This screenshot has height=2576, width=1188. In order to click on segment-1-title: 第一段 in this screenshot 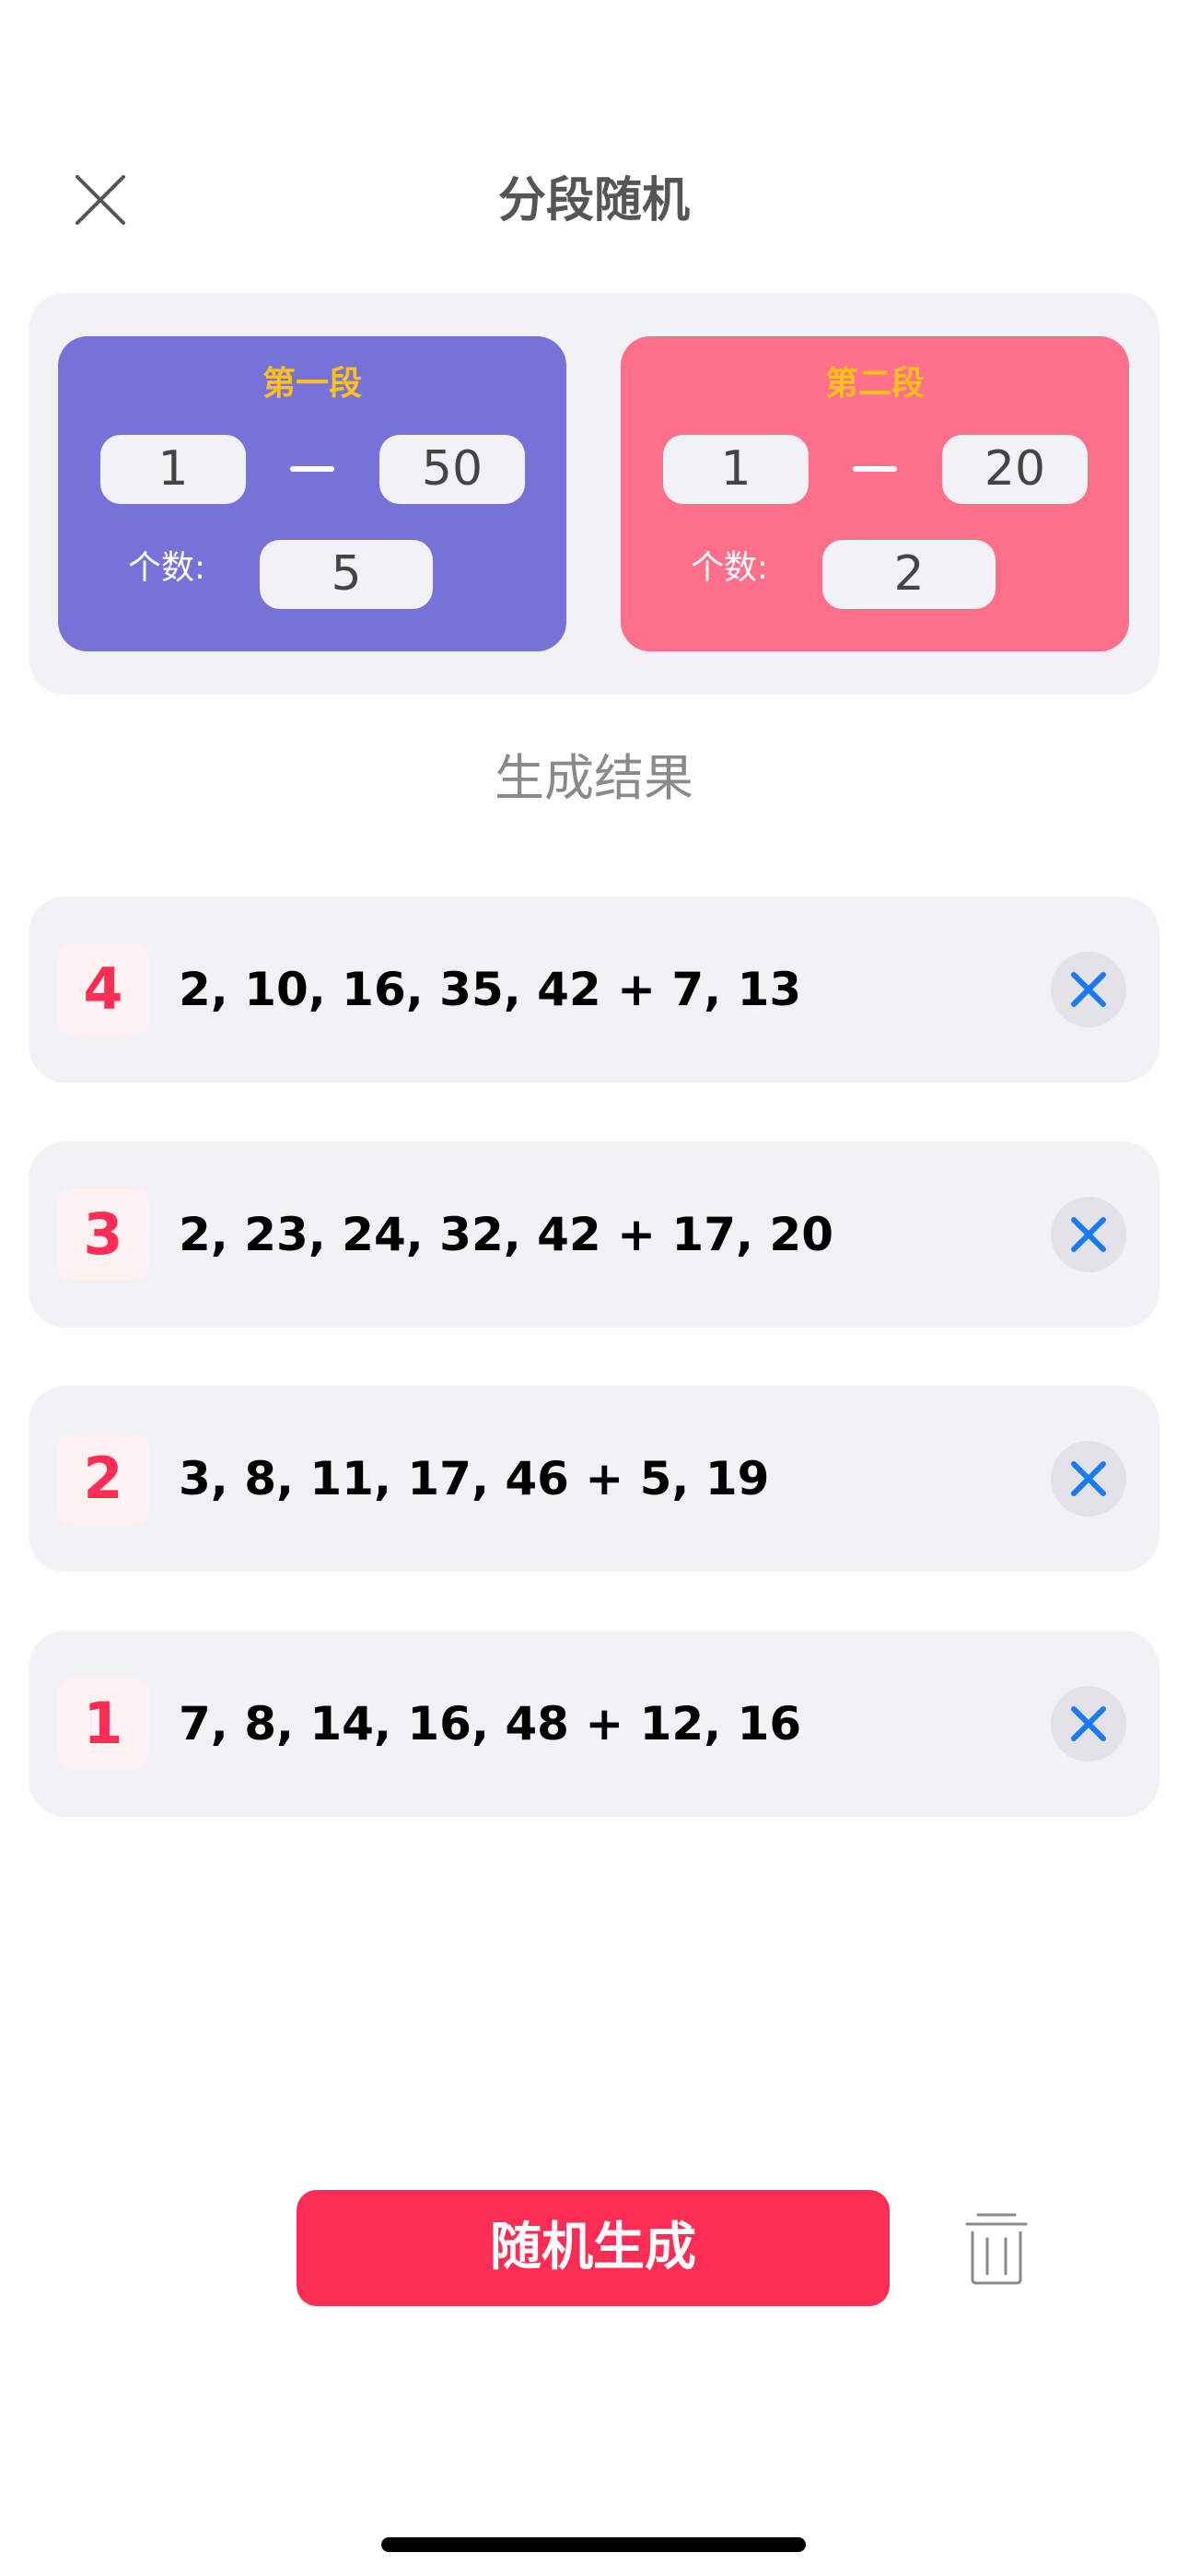, I will do `click(312, 384)`.